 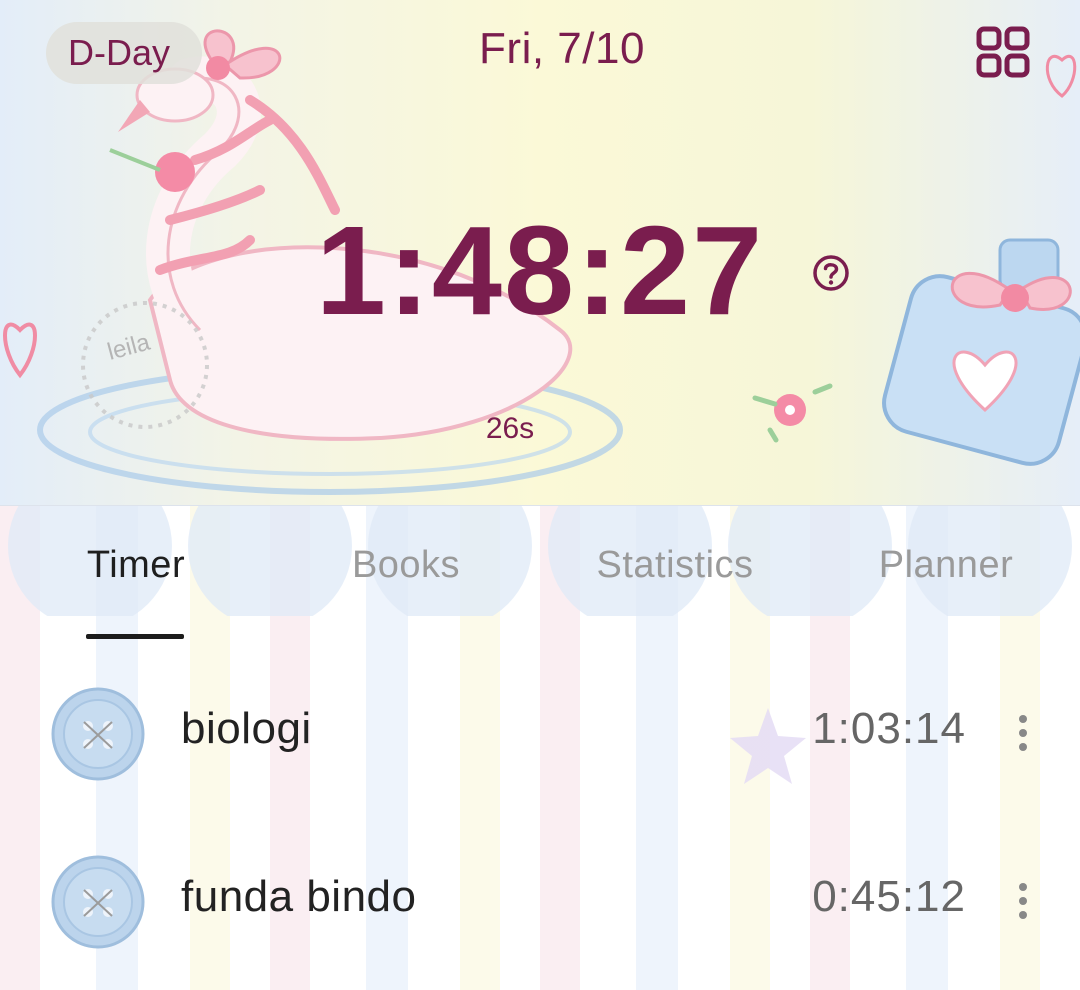 I want to click on tab-books: Books, so click(x=406, y=565).